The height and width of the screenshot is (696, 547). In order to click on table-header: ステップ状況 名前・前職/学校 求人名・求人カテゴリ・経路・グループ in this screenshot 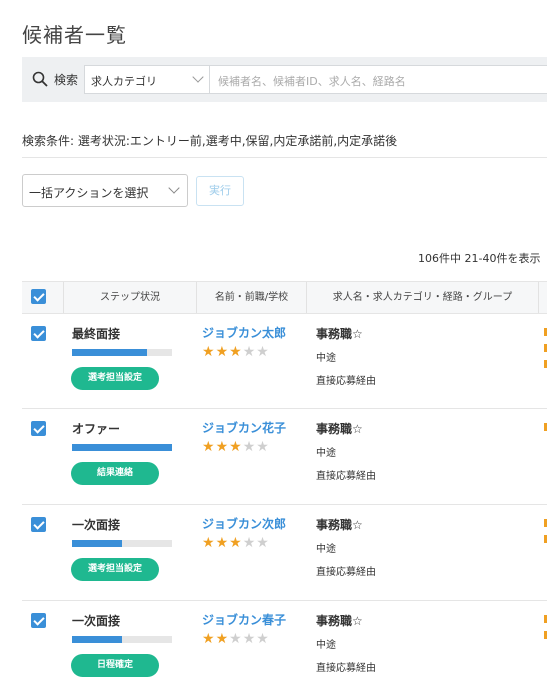, I will do `click(284, 297)`.